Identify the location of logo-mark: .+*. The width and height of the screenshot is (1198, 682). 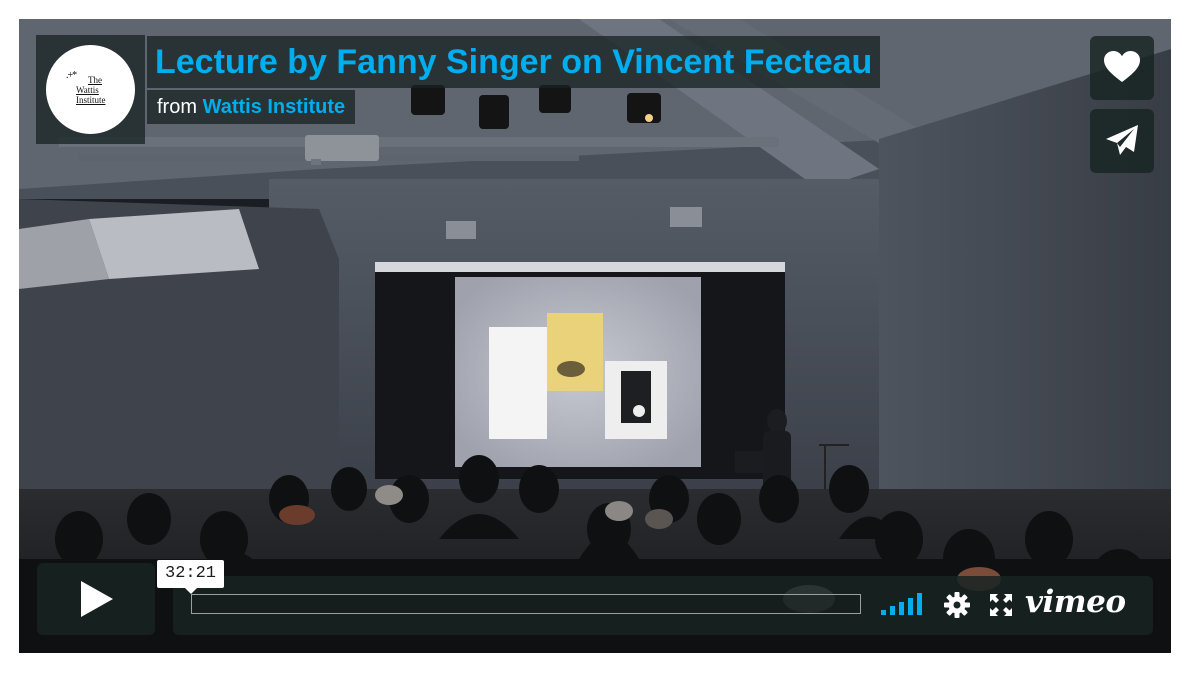
(71, 75).